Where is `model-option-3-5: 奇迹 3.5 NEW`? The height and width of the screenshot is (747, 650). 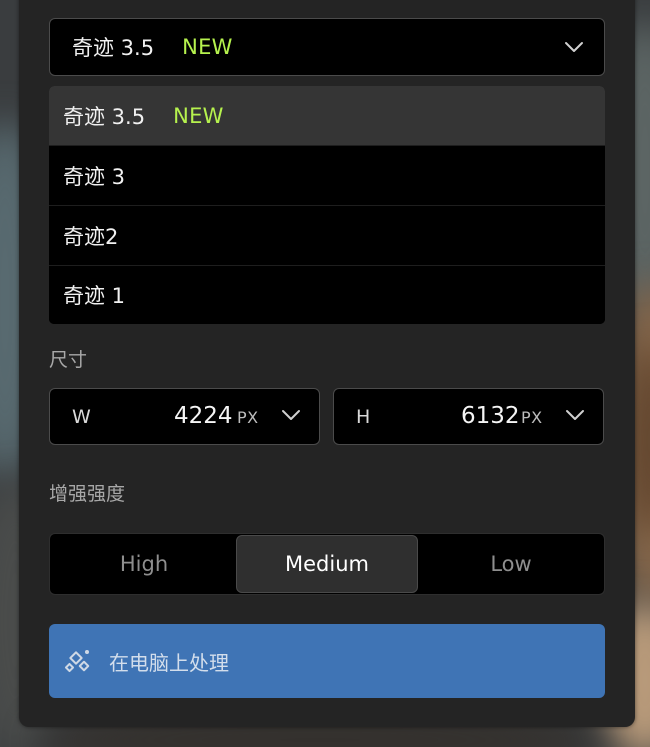 model-option-3-5: 奇迹 3.5 NEW is located at coordinates (327, 116).